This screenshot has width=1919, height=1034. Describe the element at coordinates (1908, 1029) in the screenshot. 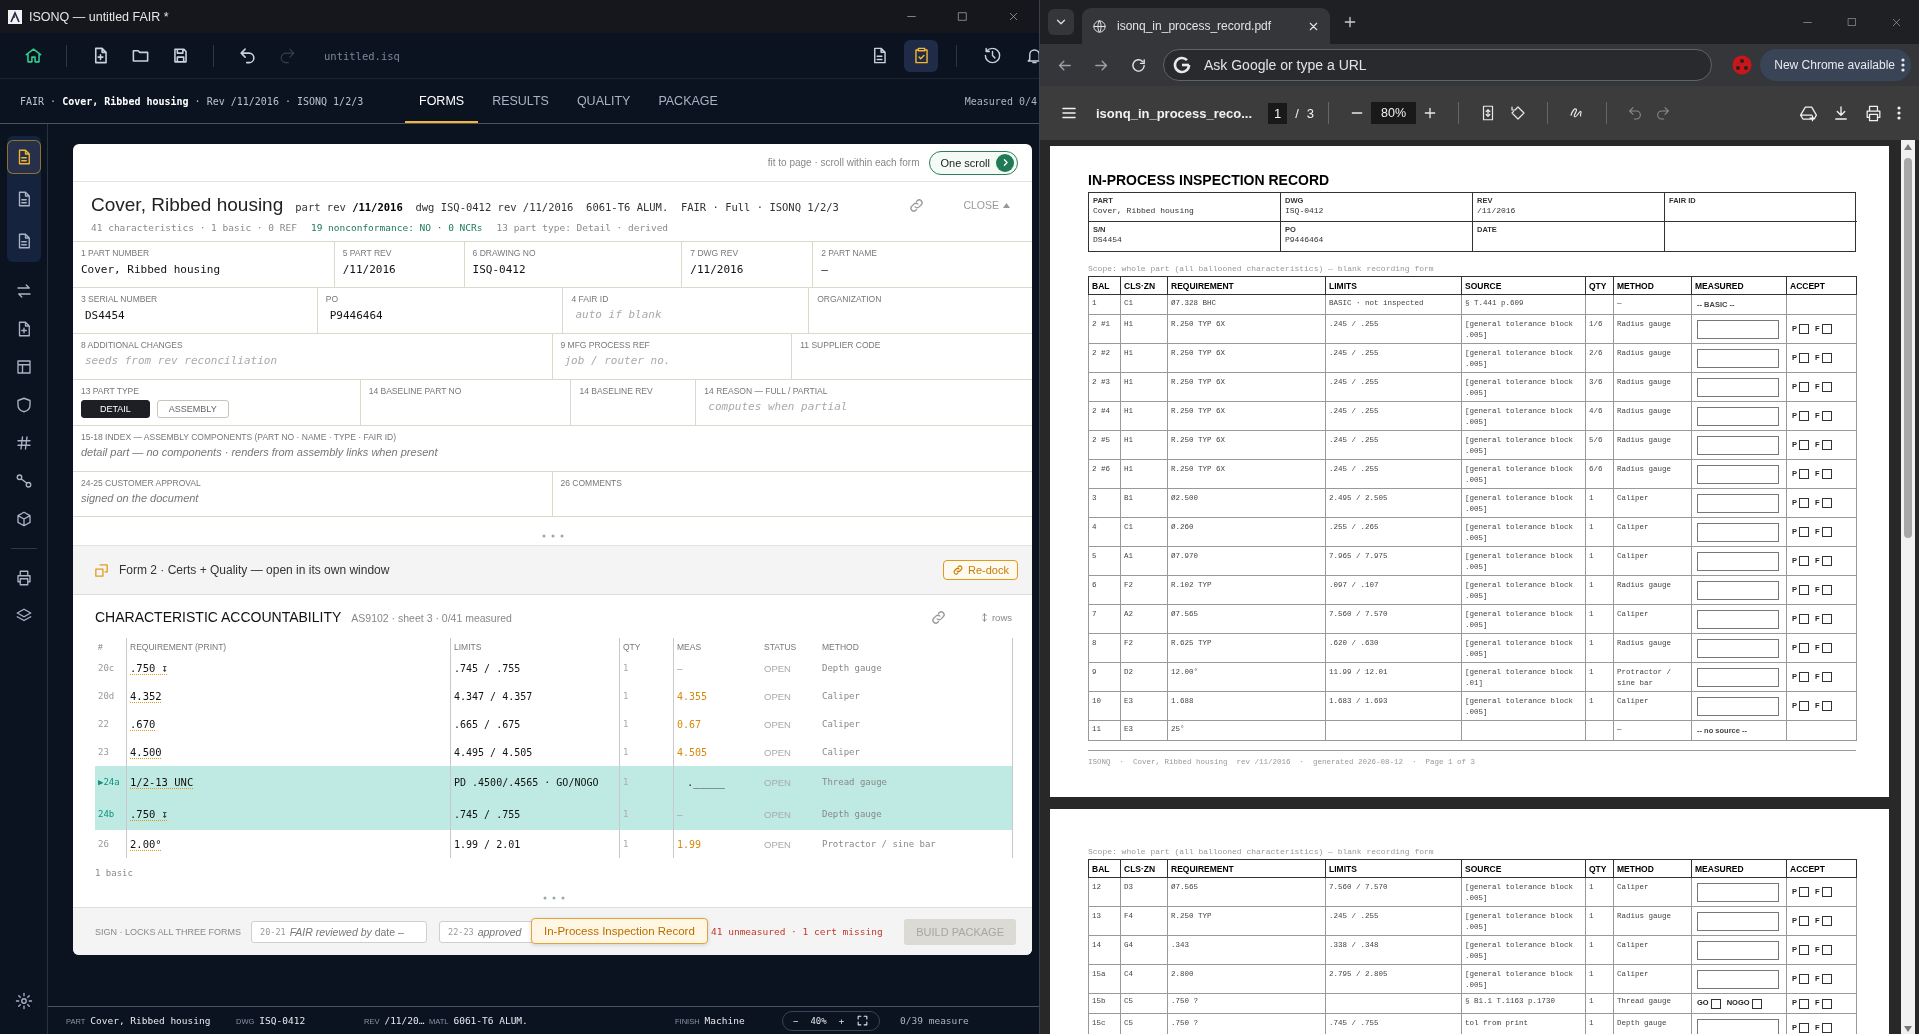

I see `scroll-down-icon` at that location.